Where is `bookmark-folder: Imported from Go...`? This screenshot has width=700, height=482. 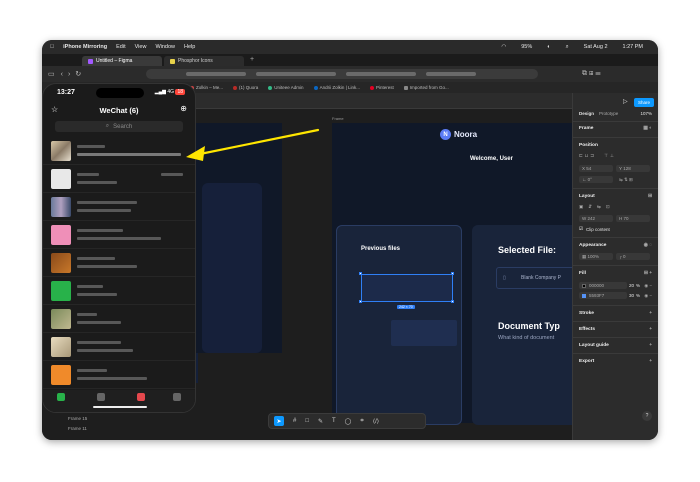 bookmark-folder: Imported from Go... is located at coordinates (426, 87).